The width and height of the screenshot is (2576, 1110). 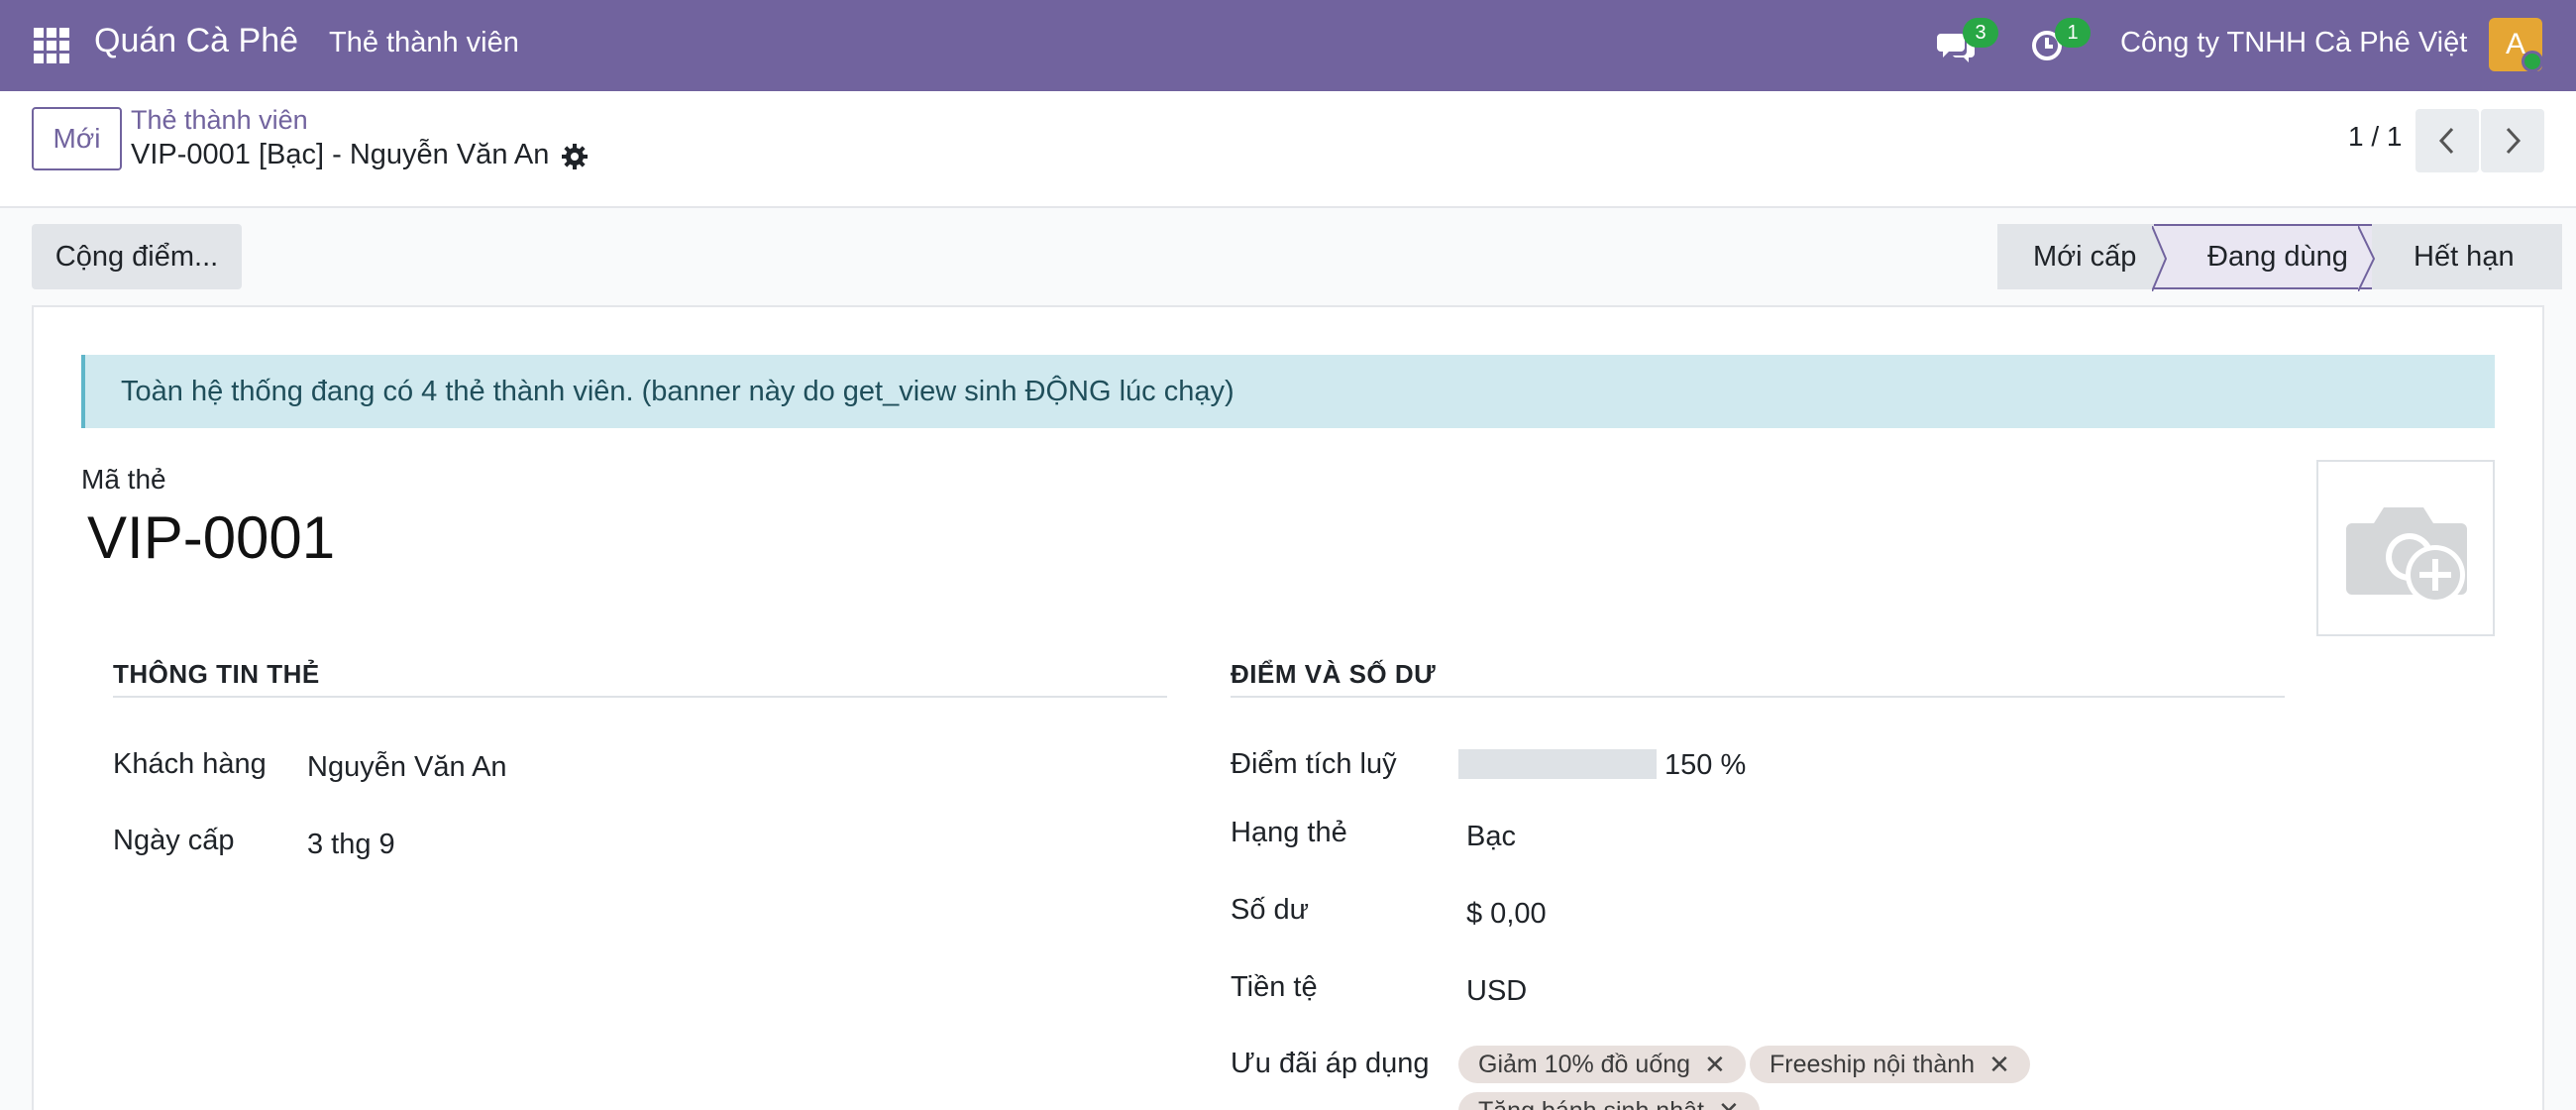 I want to click on offer-tag: Freeship nội thành ✕, so click(x=1890, y=1064).